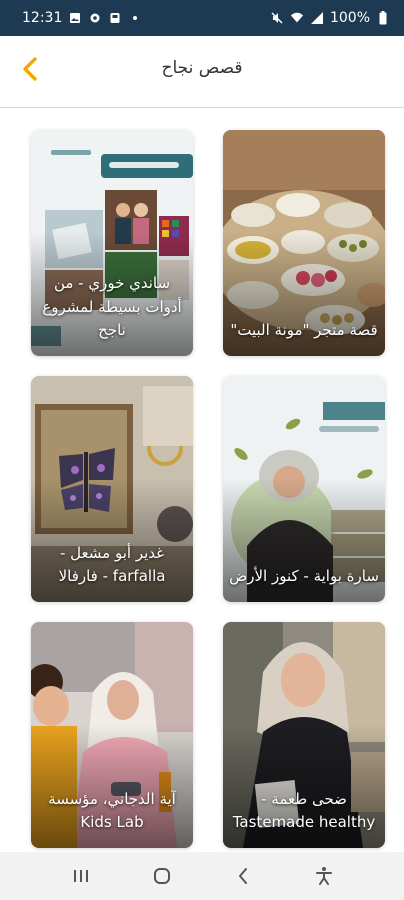 Image resolution: width=404 pixels, height=900 pixels. I want to click on battery-icon, so click(383, 18).